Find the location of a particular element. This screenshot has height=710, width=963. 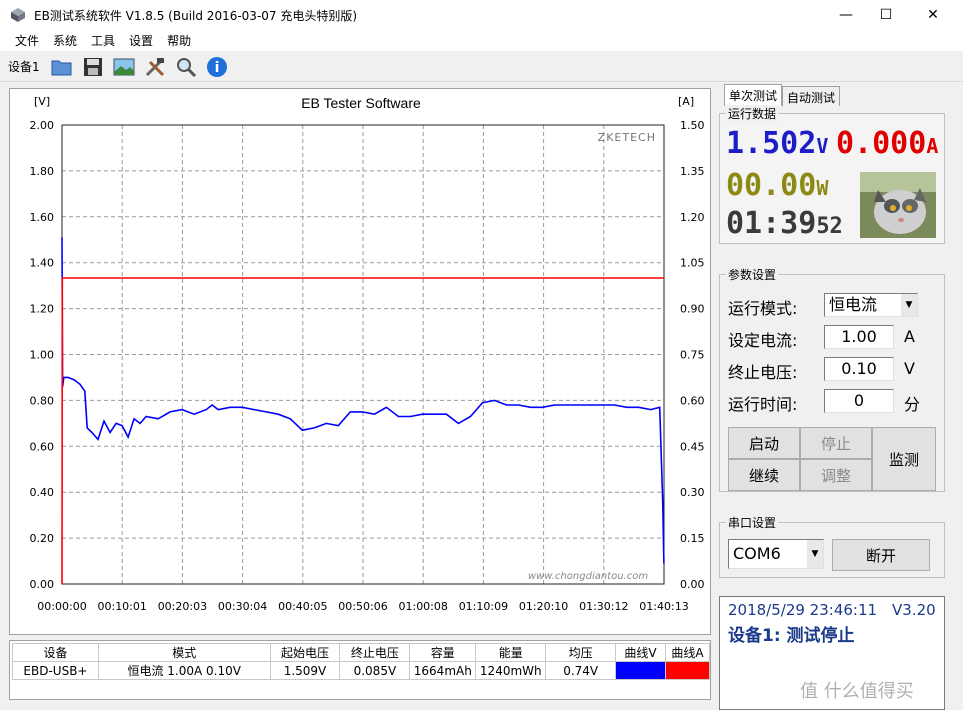

menu-settings: 设置 is located at coordinates (141, 40).